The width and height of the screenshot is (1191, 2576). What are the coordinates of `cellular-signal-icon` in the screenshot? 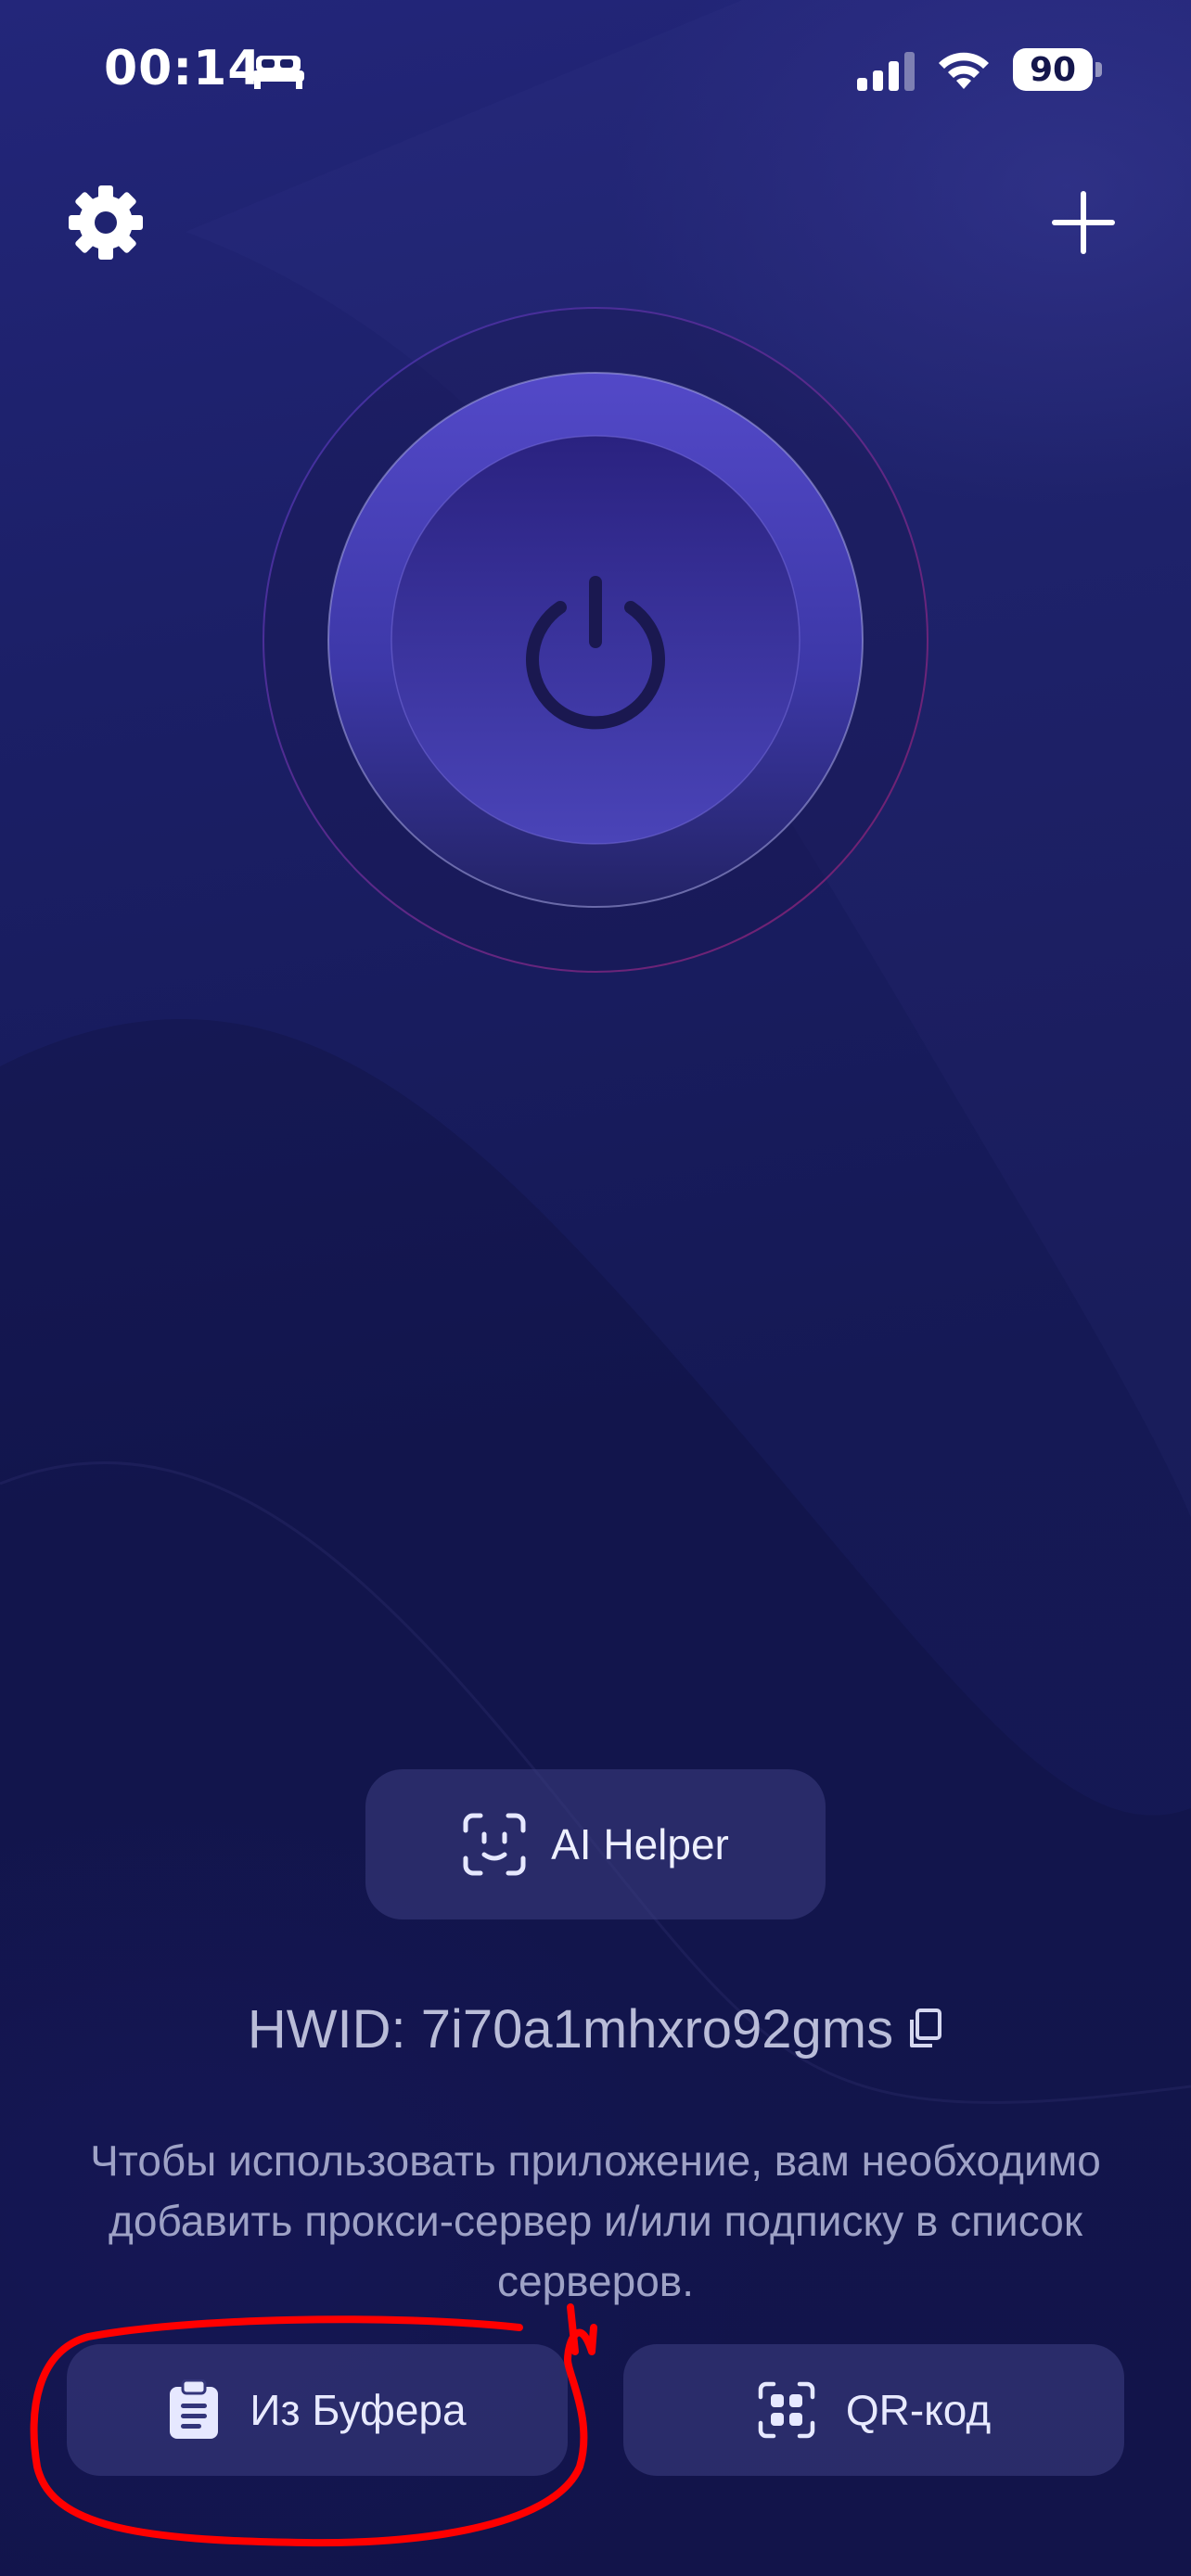 It's located at (886, 71).